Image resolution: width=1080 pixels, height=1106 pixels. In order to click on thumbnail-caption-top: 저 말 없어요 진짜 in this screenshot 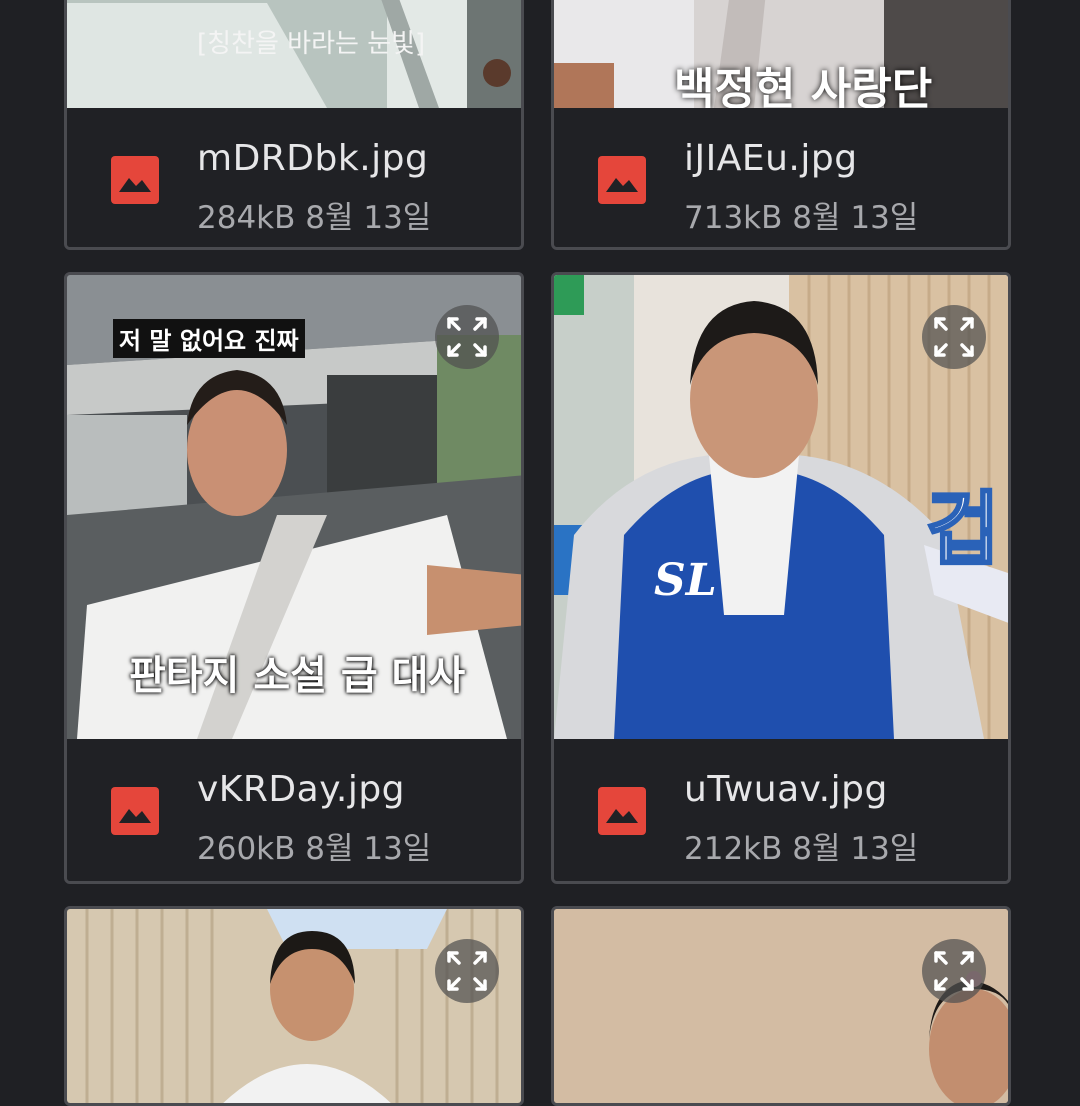, I will do `click(209, 338)`.